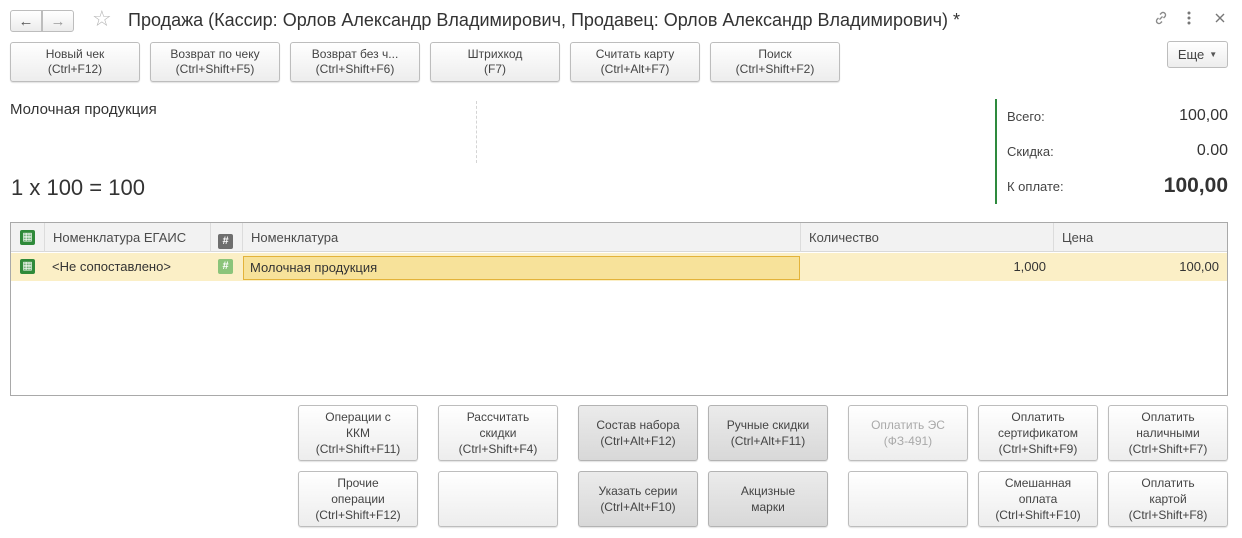 The width and height of the screenshot is (1242, 538). What do you see at coordinates (102, 19) in the screenshot?
I see `star-icon: ☆` at bounding box center [102, 19].